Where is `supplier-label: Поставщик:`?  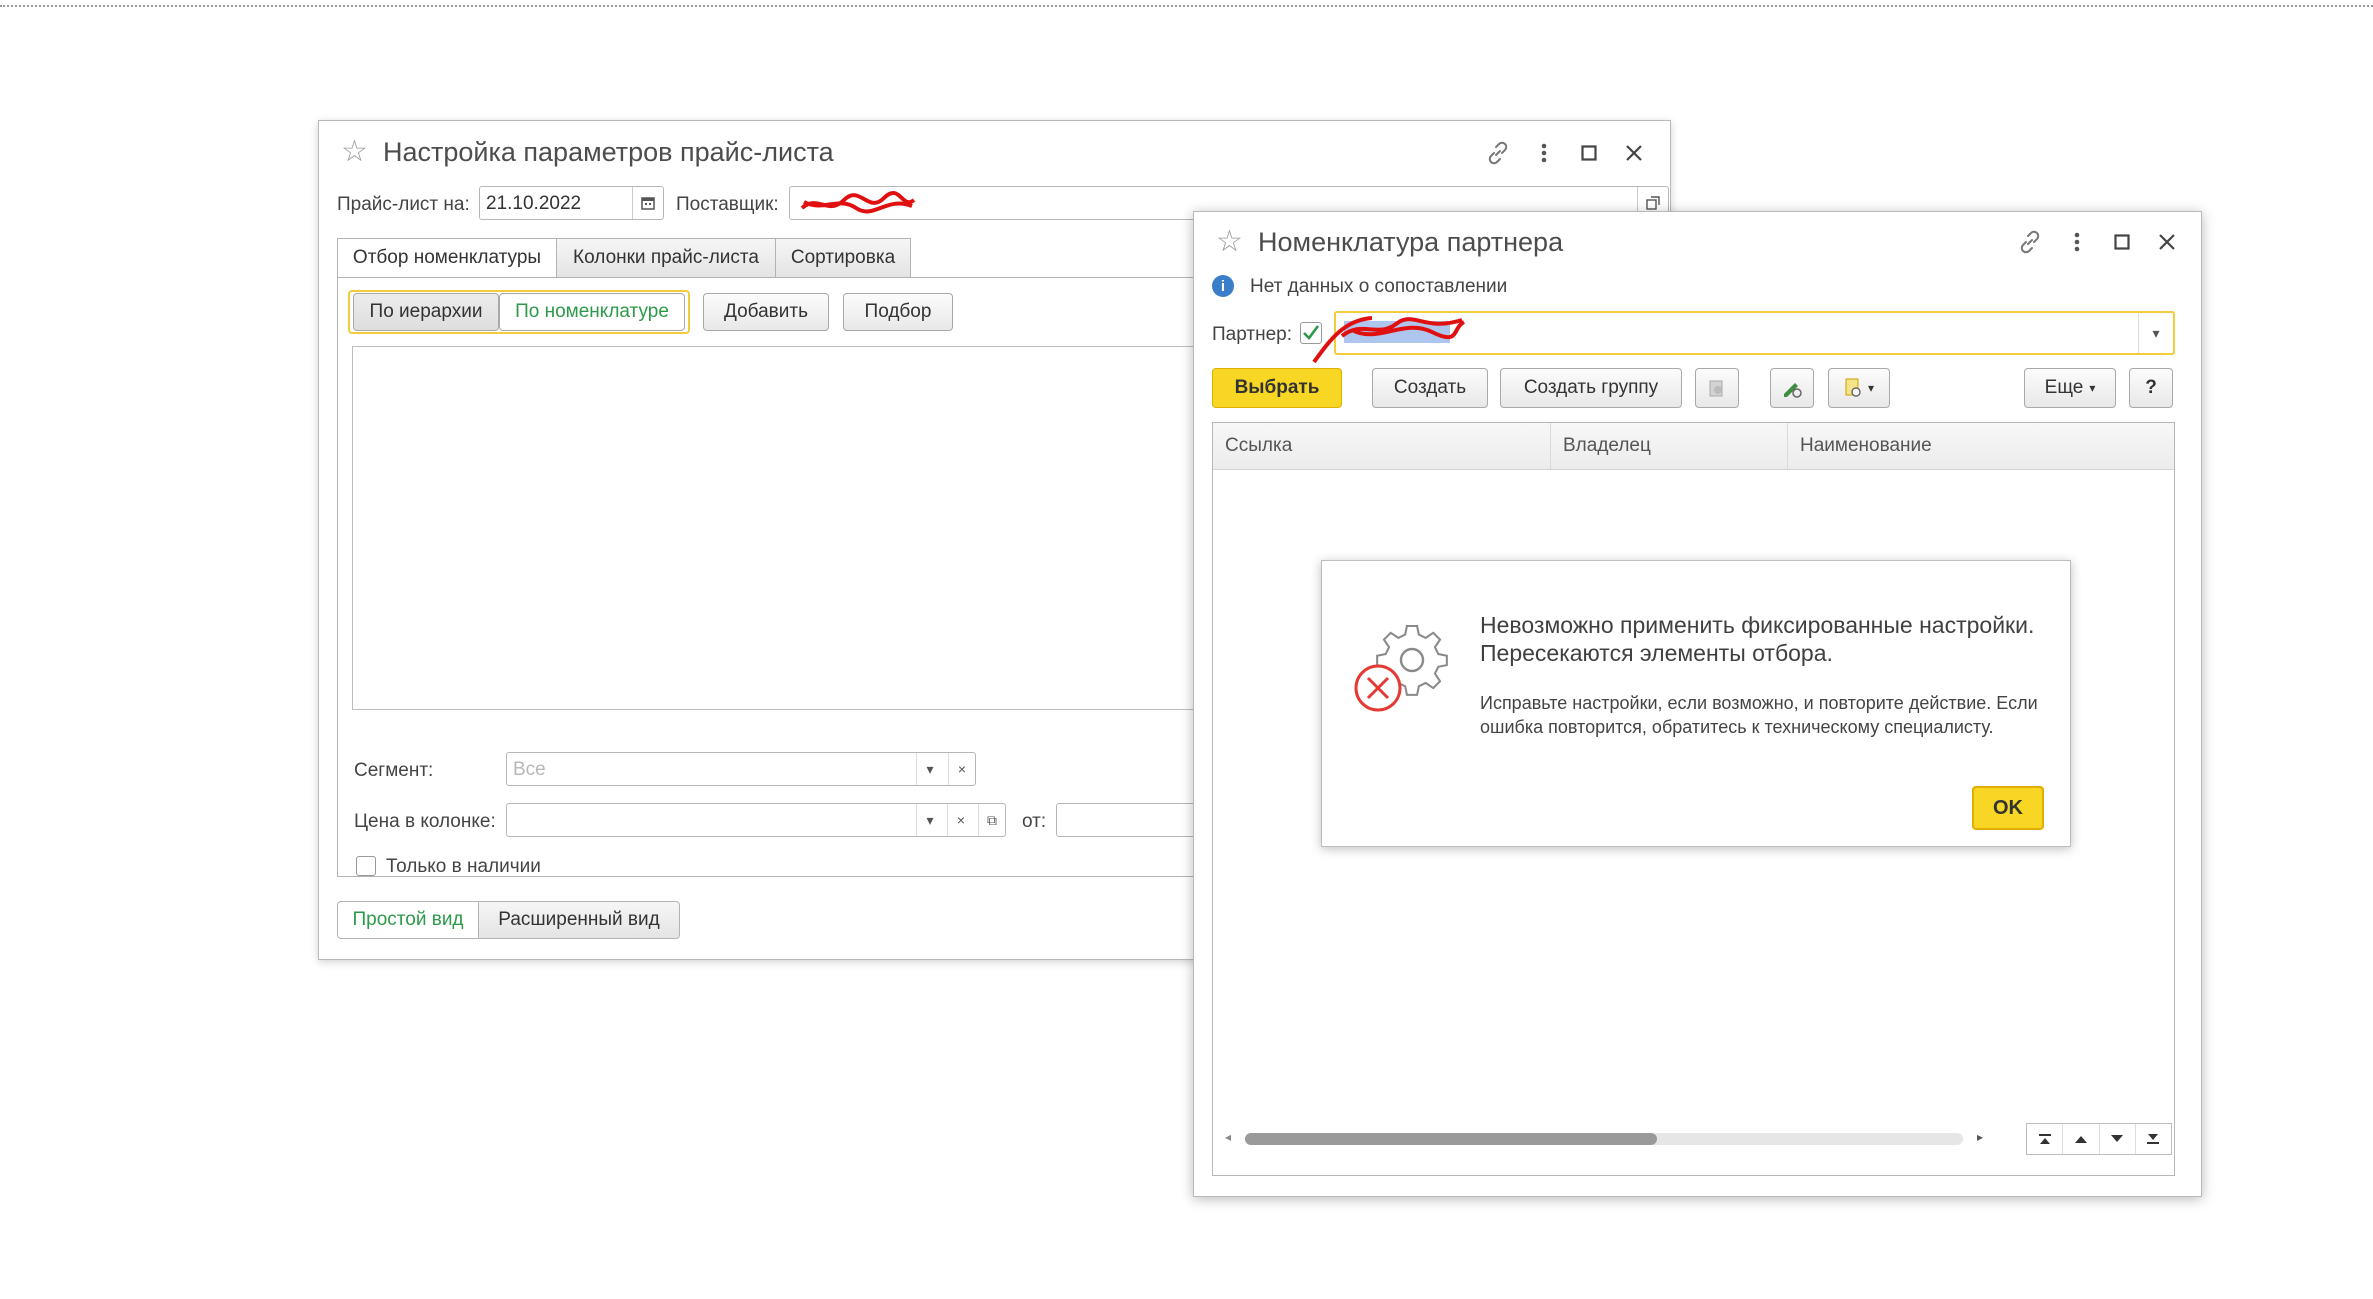 supplier-label: Поставщик: is located at coordinates (727, 204).